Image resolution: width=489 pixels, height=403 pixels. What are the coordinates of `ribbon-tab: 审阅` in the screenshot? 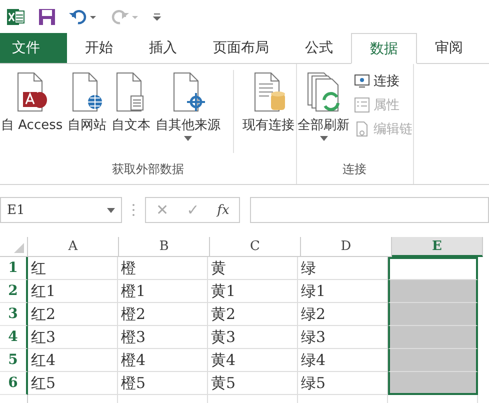 It's located at (449, 48).